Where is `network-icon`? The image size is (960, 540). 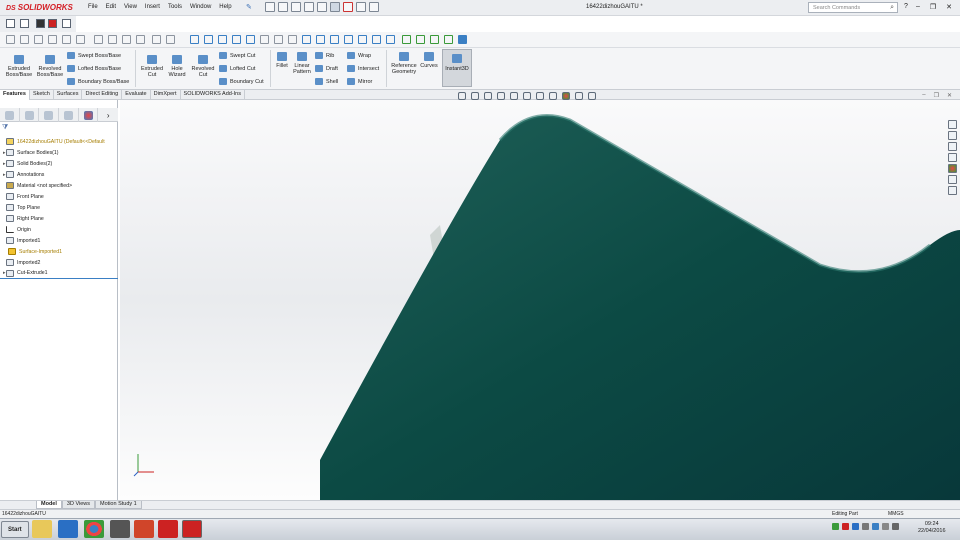
network-icon is located at coordinates (895, 526).